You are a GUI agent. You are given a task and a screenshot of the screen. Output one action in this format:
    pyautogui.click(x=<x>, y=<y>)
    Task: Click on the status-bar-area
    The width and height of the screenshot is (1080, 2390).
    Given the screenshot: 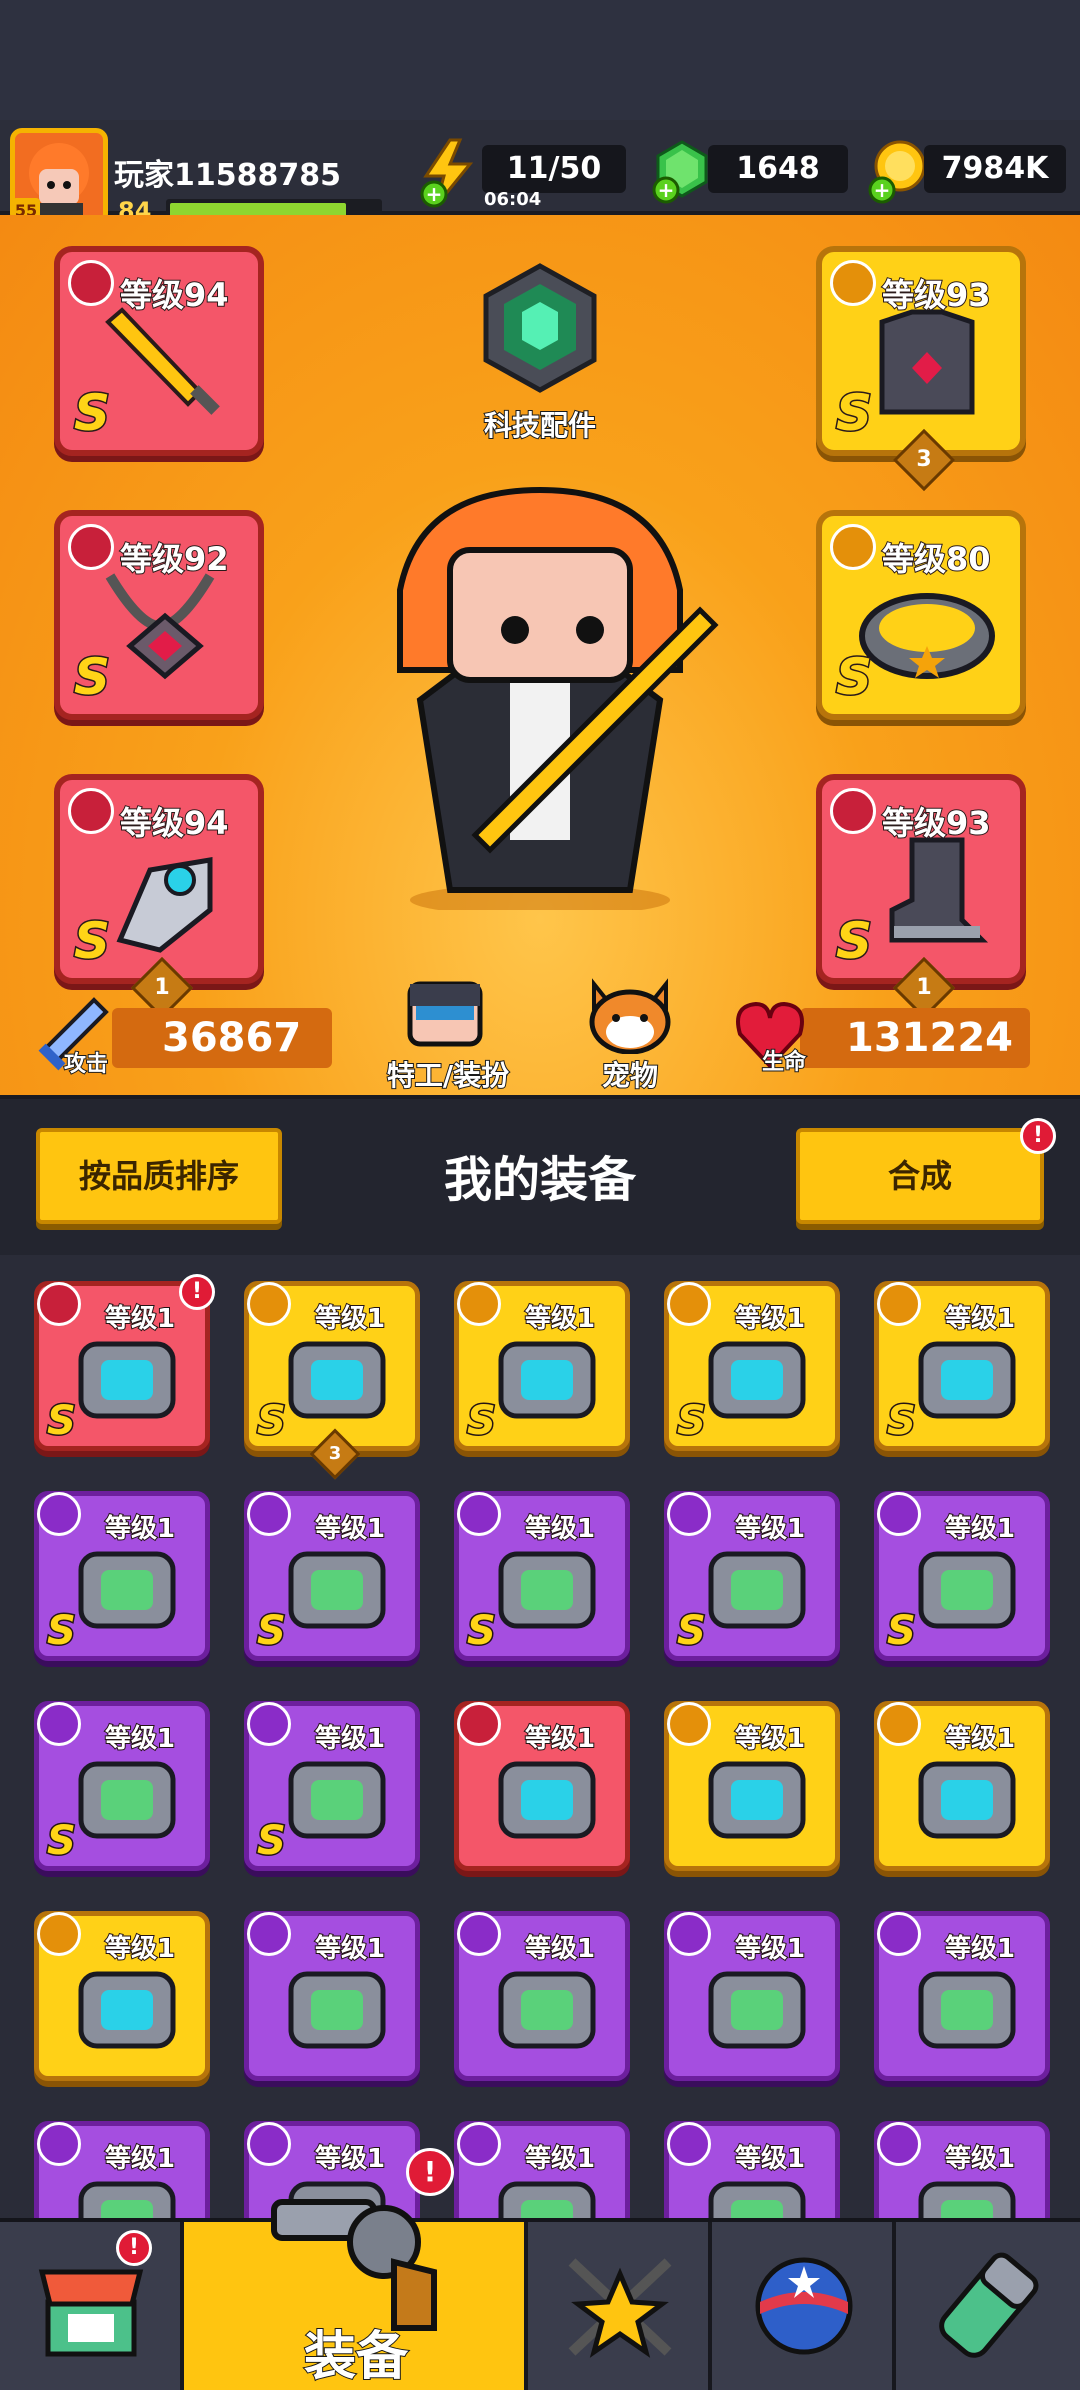 What is the action you would take?
    pyautogui.click(x=540, y=60)
    